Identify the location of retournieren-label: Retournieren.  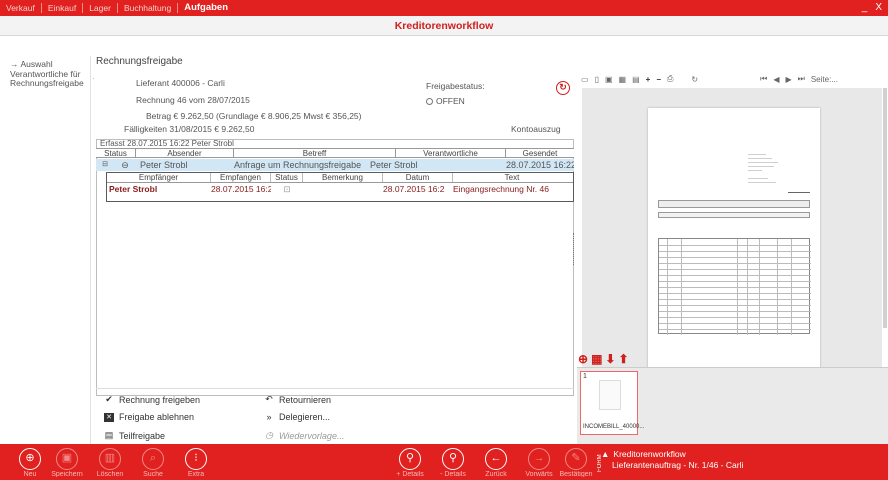
(305, 399).